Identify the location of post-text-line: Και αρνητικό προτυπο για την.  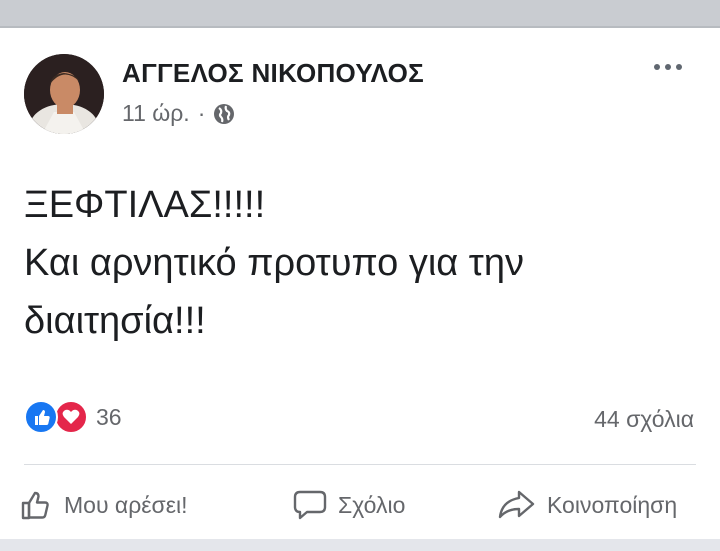
(274, 263).